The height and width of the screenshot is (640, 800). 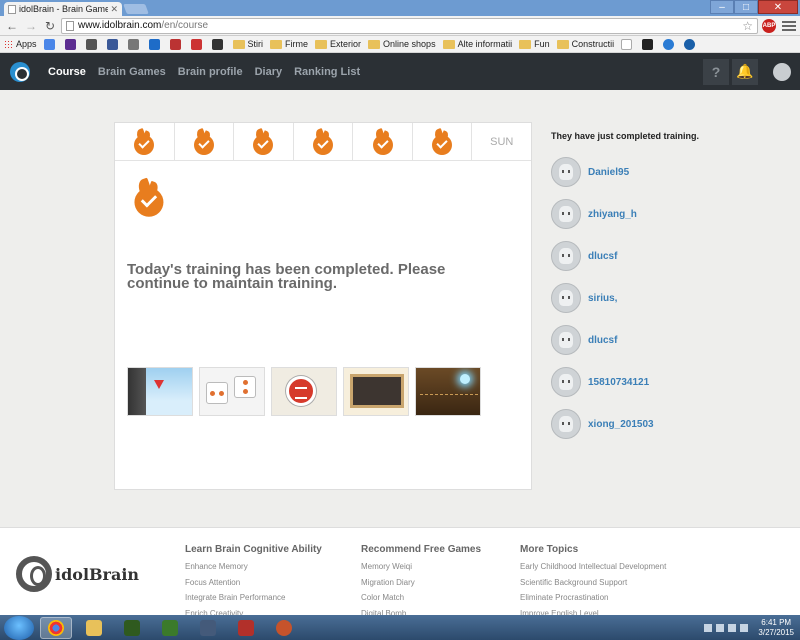 I want to click on explorer-taskbar-icon, so click(x=94, y=628).